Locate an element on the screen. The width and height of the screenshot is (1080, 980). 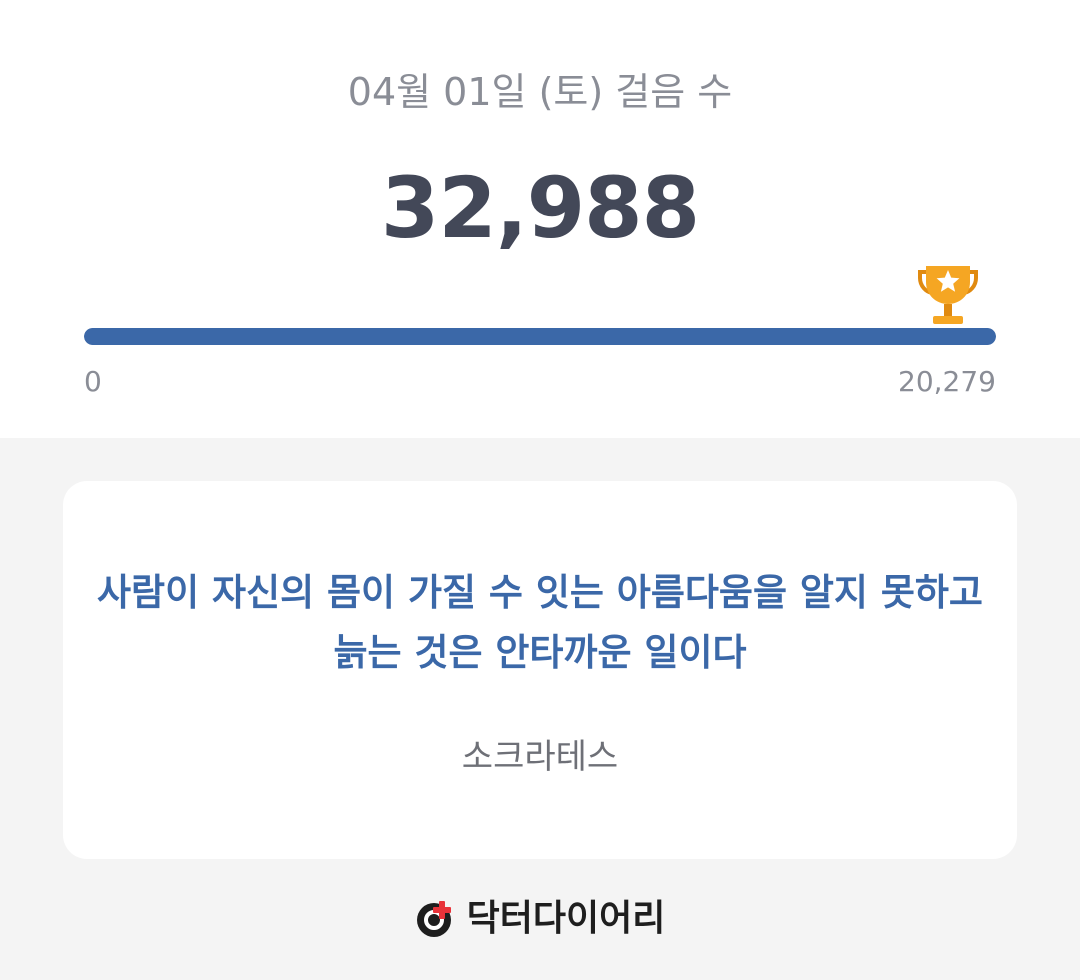
trophy-icon is located at coordinates (948, 296).